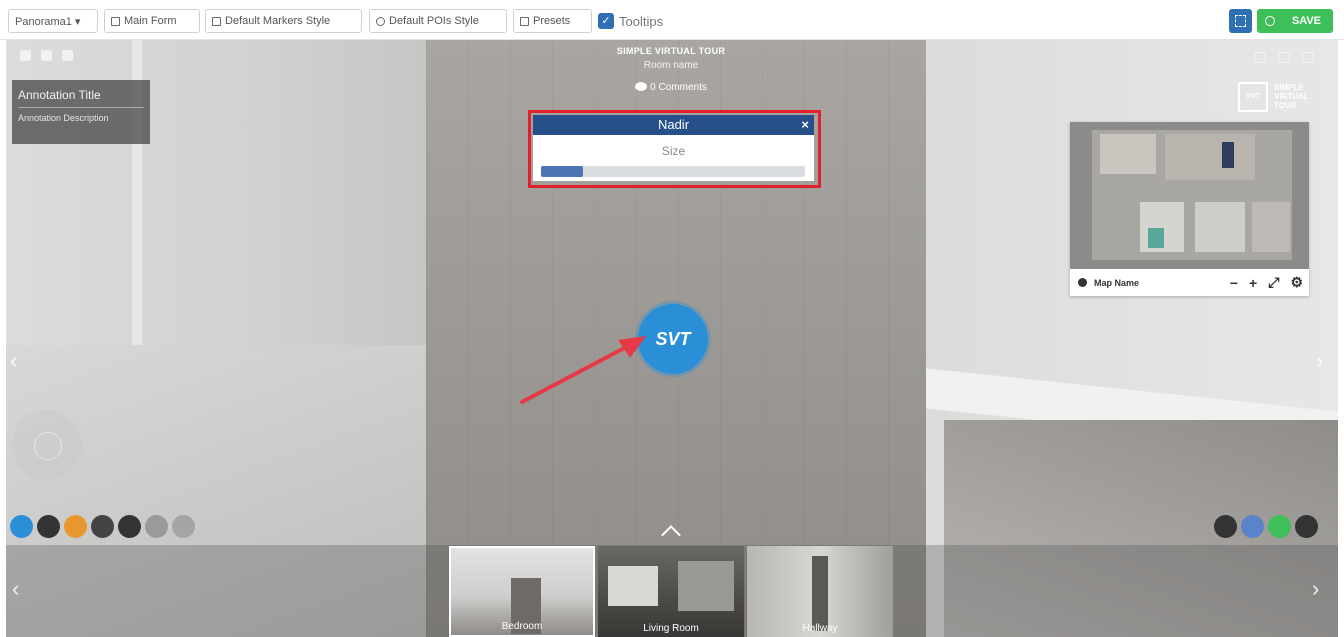  I want to click on map-settings-button: ⚙, so click(1296, 282).